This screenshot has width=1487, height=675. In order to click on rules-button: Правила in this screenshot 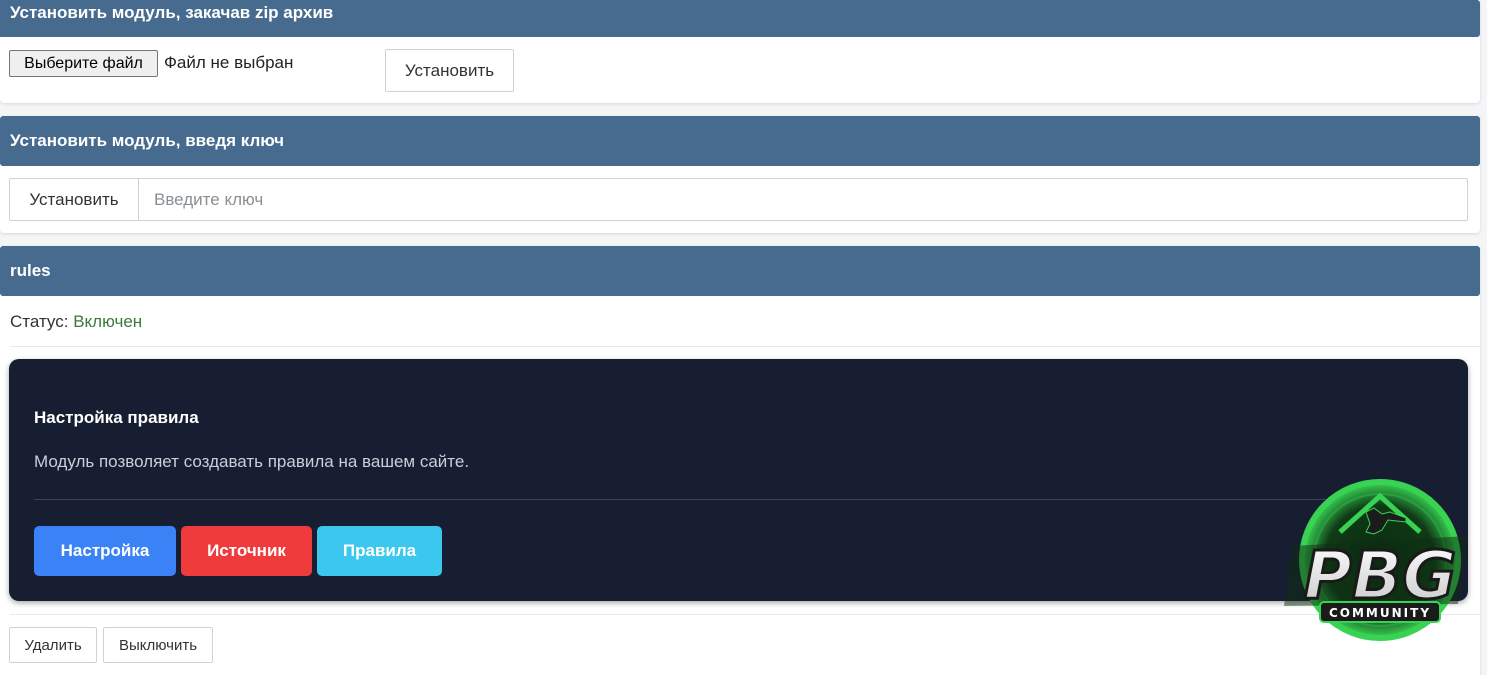, I will do `click(379, 551)`.